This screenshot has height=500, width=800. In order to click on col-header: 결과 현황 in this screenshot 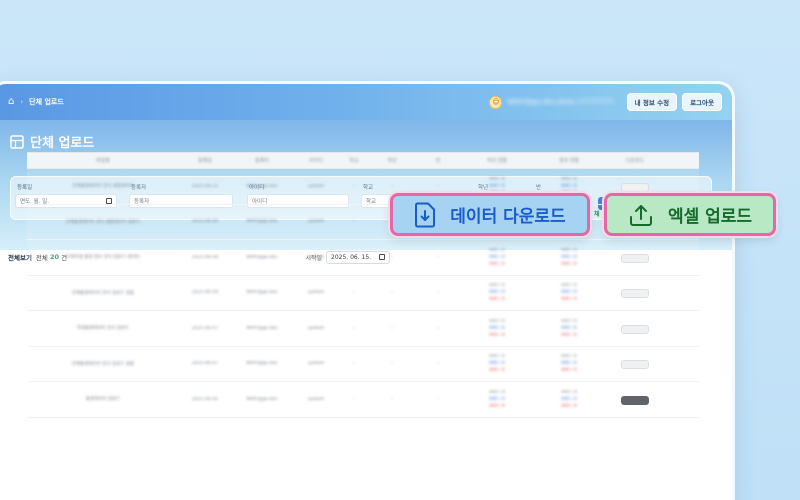, I will do `click(569, 160)`.